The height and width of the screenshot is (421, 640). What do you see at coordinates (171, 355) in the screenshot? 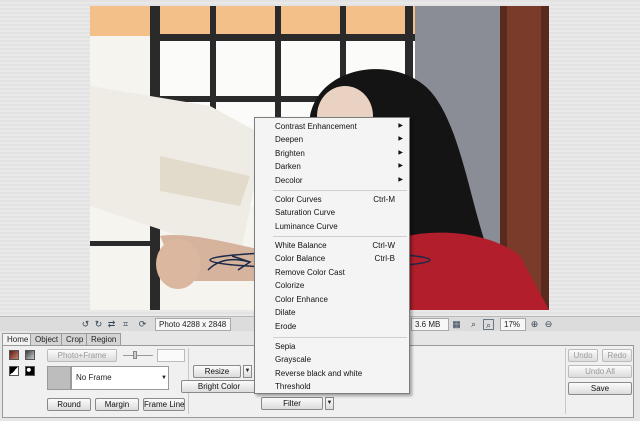
I see `frame-width-input` at bounding box center [171, 355].